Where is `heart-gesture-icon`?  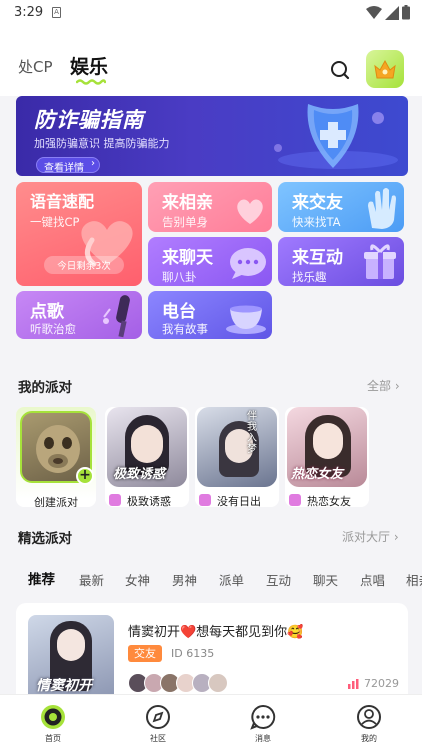 heart-gesture-icon is located at coordinates (250, 211).